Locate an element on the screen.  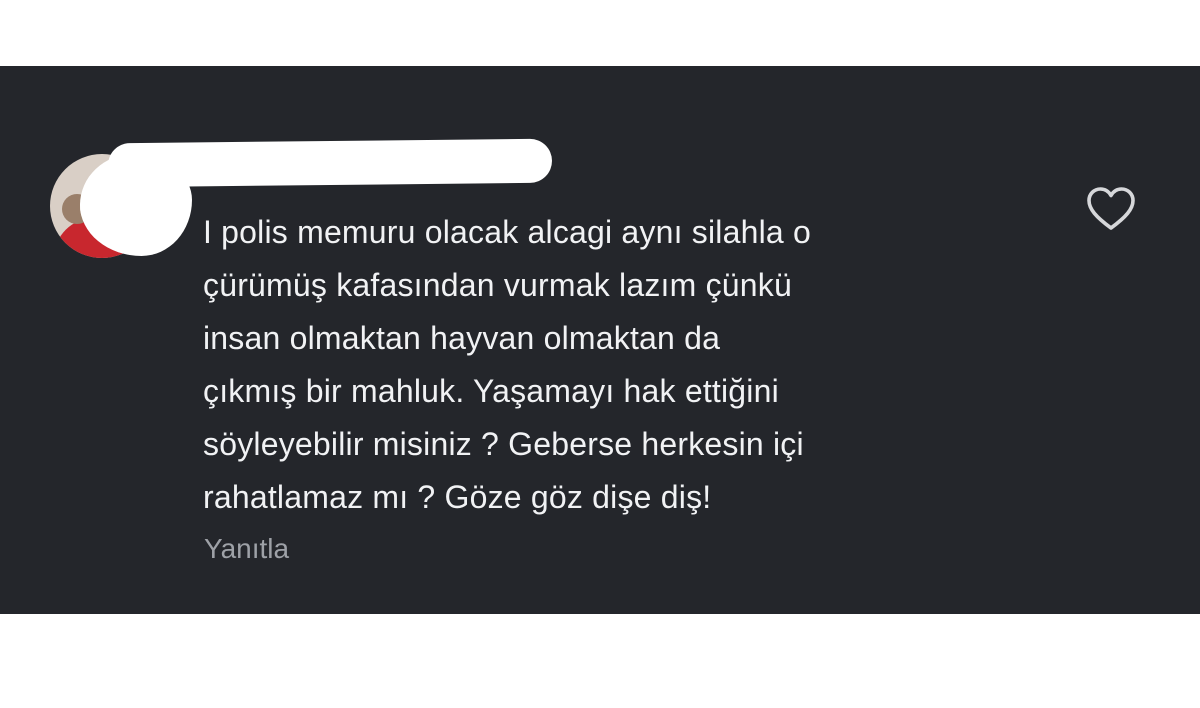
like-button is located at coordinates (1111, 209).